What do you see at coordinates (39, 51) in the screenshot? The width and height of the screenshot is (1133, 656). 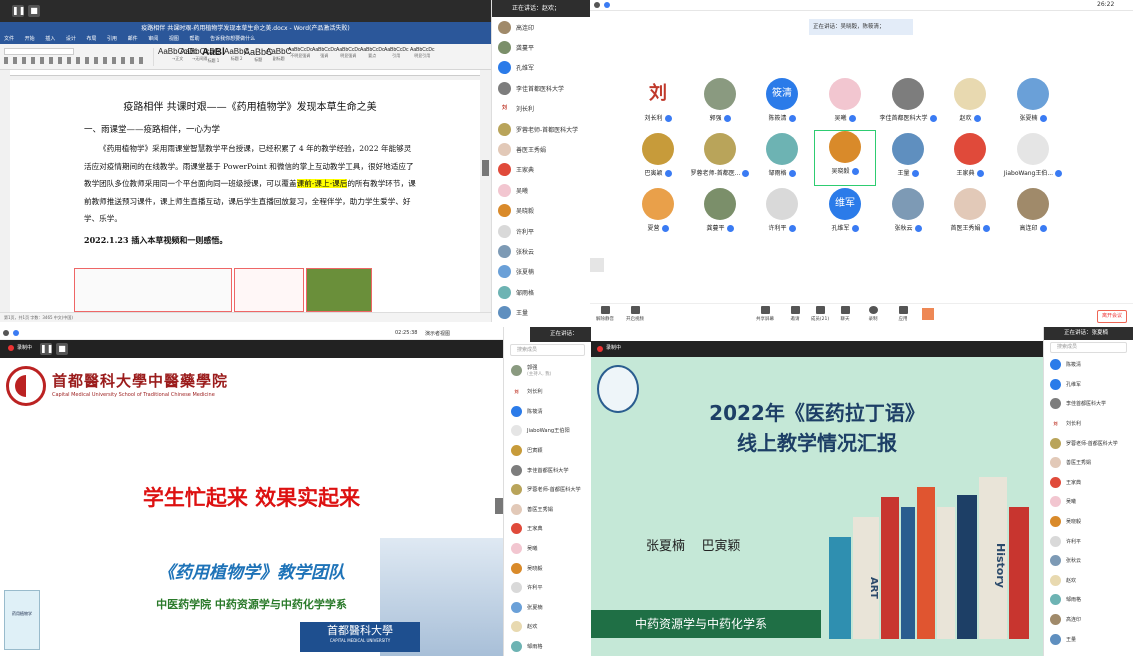 I see `font-name-box` at bounding box center [39, 51].